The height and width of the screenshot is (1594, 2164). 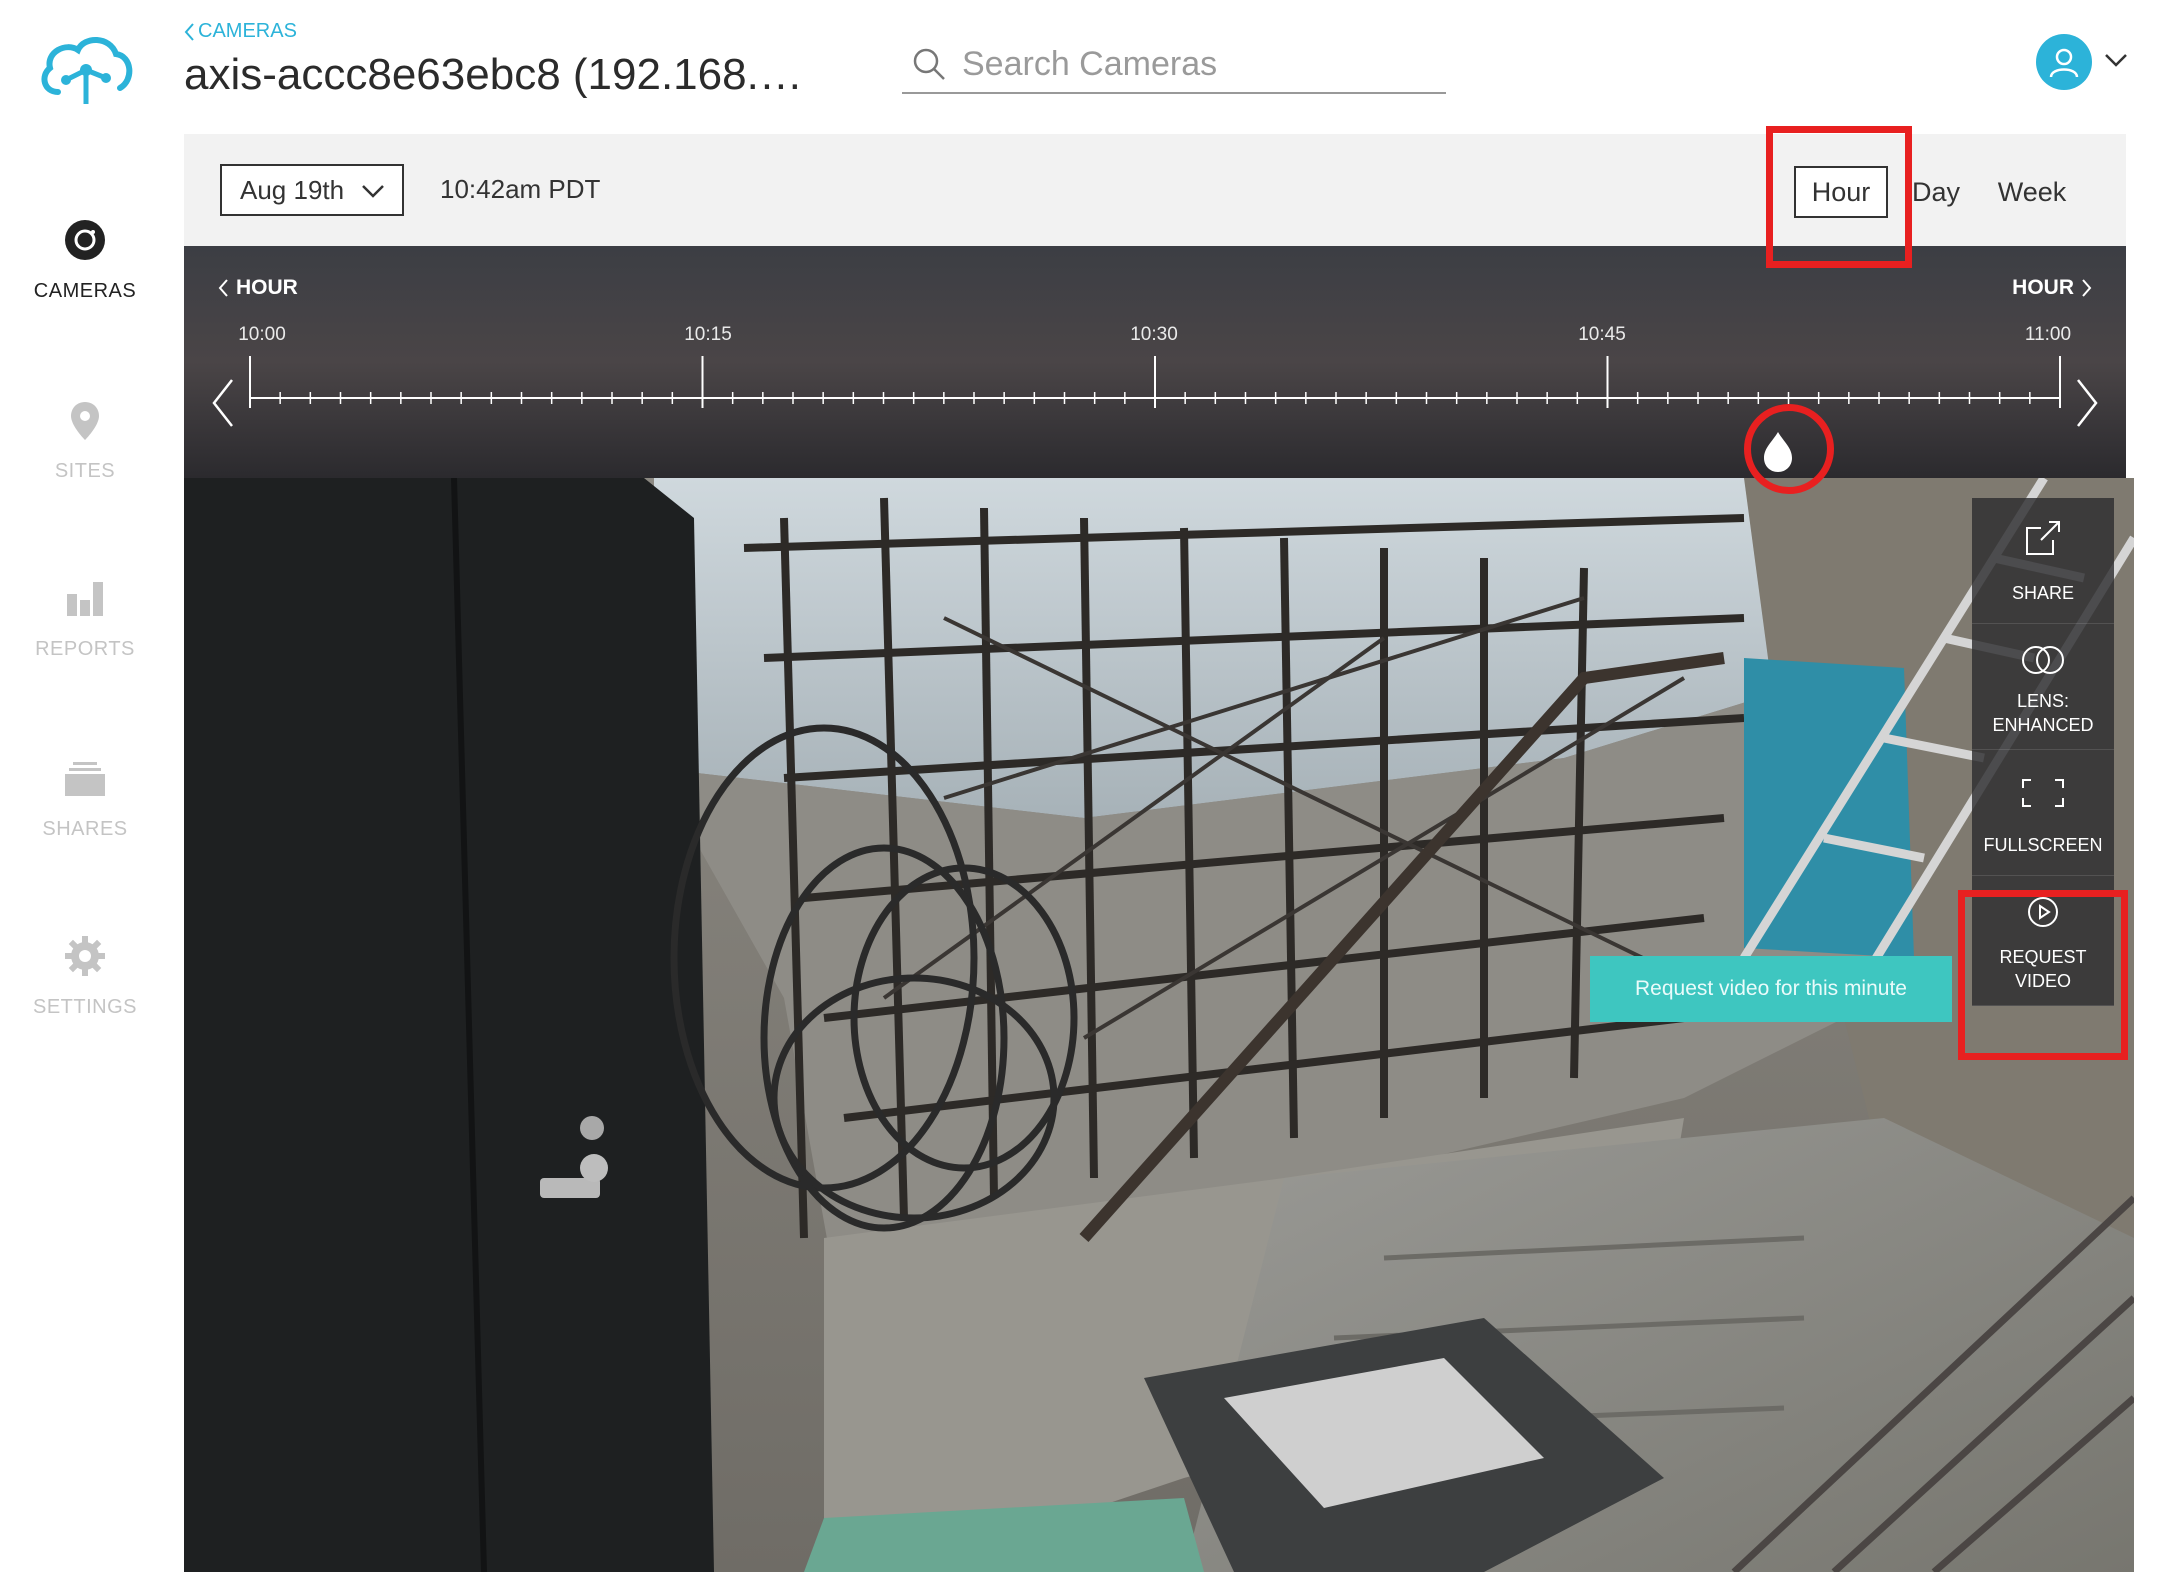 I want to click on tick-label: 10:00, so click(x=262, y=334).